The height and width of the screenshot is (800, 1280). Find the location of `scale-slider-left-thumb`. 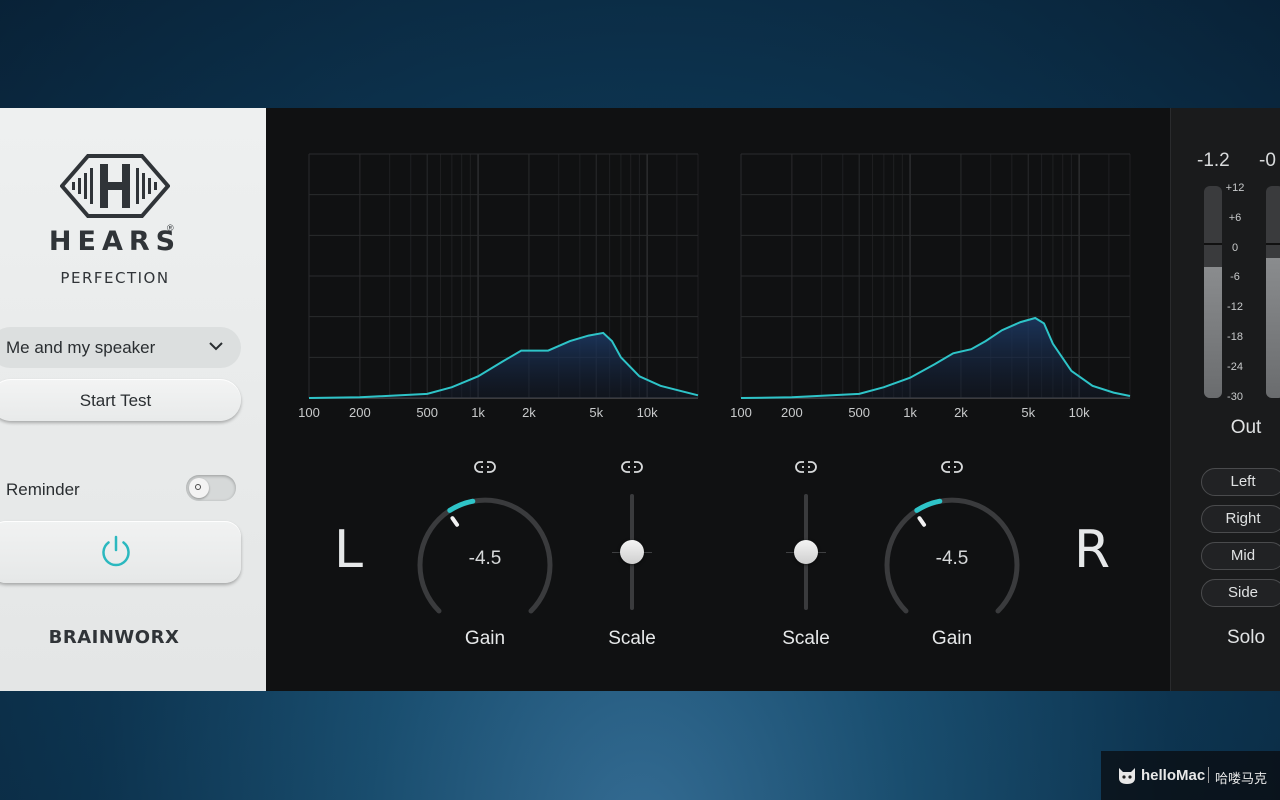

scale-slider-left-thumb is located at coordinates (632, 552).